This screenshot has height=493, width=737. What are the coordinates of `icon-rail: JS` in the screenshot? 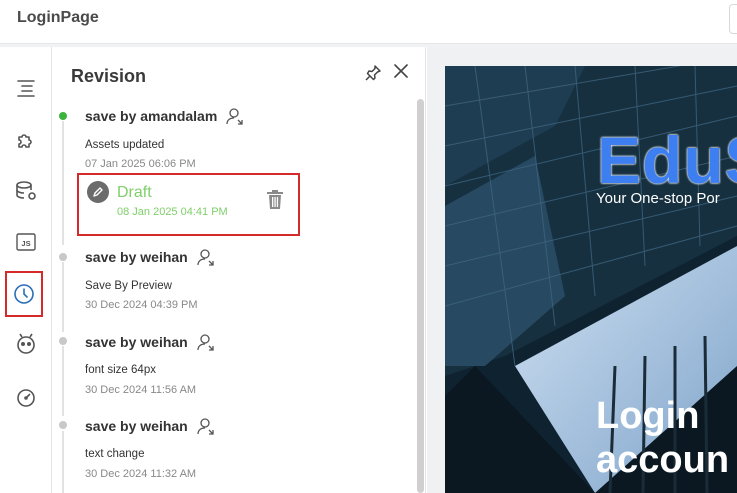 It's located at (26, 270).